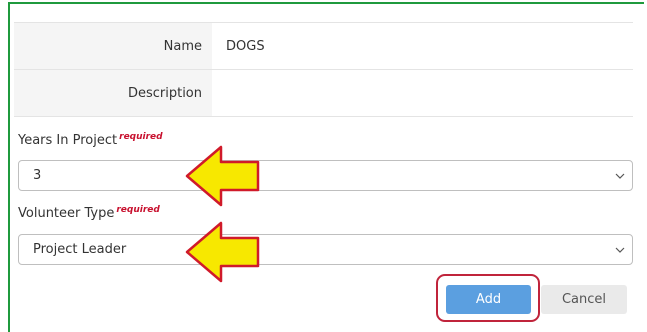 The height and width of the screenshot is (332, 647). Describe the element at coordinates (245, 46) in the screenshot. I see `name-value: DOGS` at that location.